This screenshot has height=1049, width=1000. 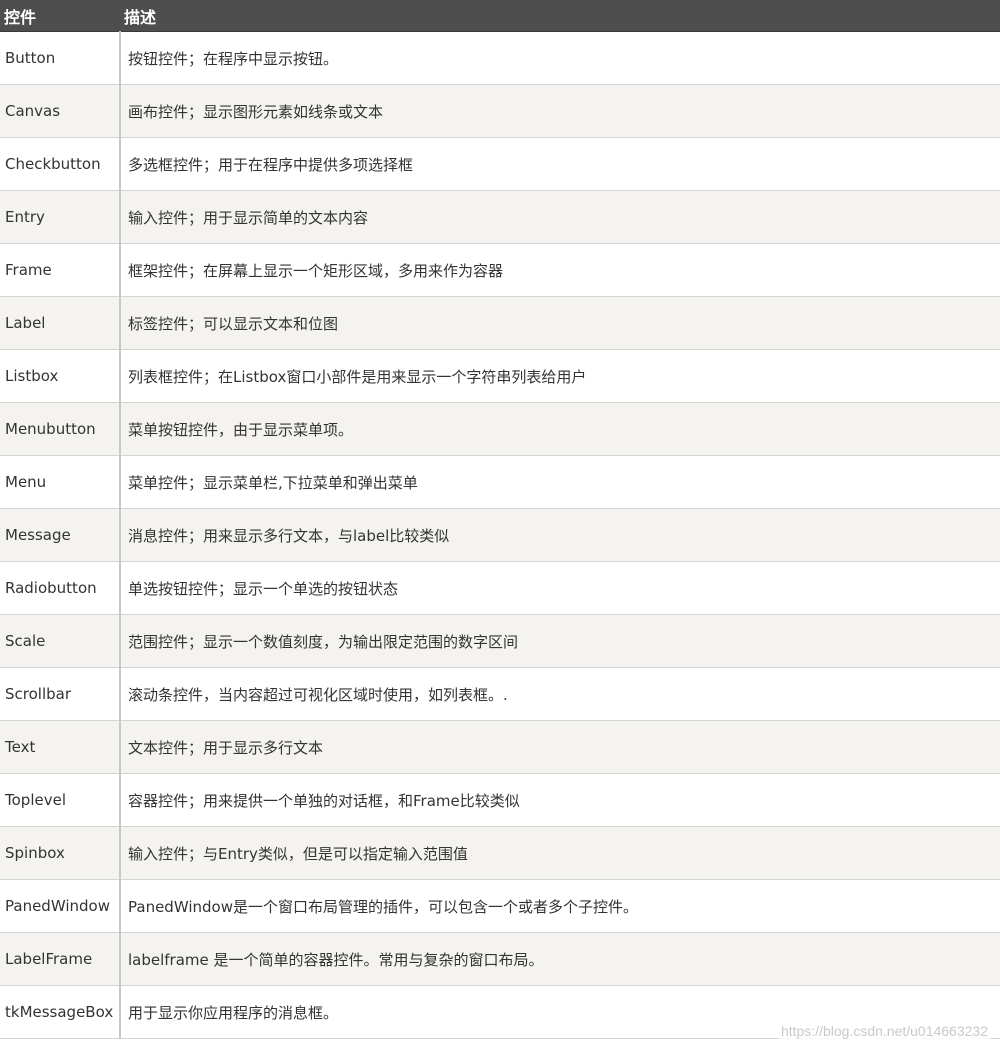 I want to click on widget-desc-cell: 文本控件；用于显示多行文本, so click(x=560, y=747).